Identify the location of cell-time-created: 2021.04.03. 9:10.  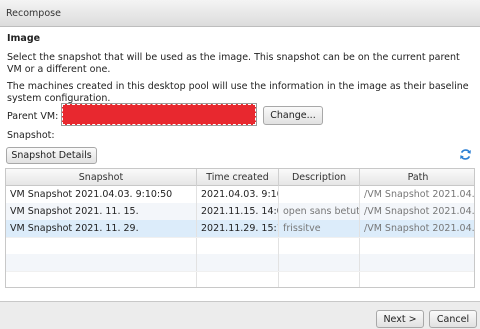
(238, 194).